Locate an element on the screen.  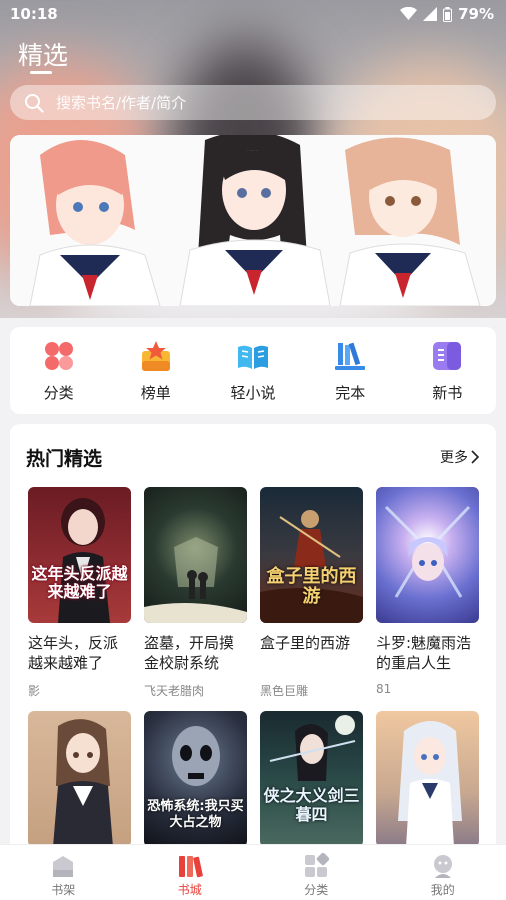
more-link: 更多 is located at coordinates (460, 457).